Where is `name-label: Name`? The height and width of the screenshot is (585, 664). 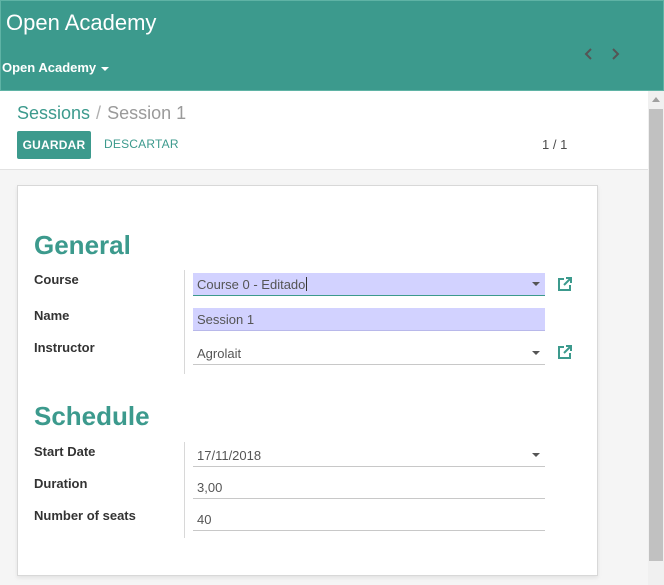
name-label: Name is located at coordinates (52, 315).